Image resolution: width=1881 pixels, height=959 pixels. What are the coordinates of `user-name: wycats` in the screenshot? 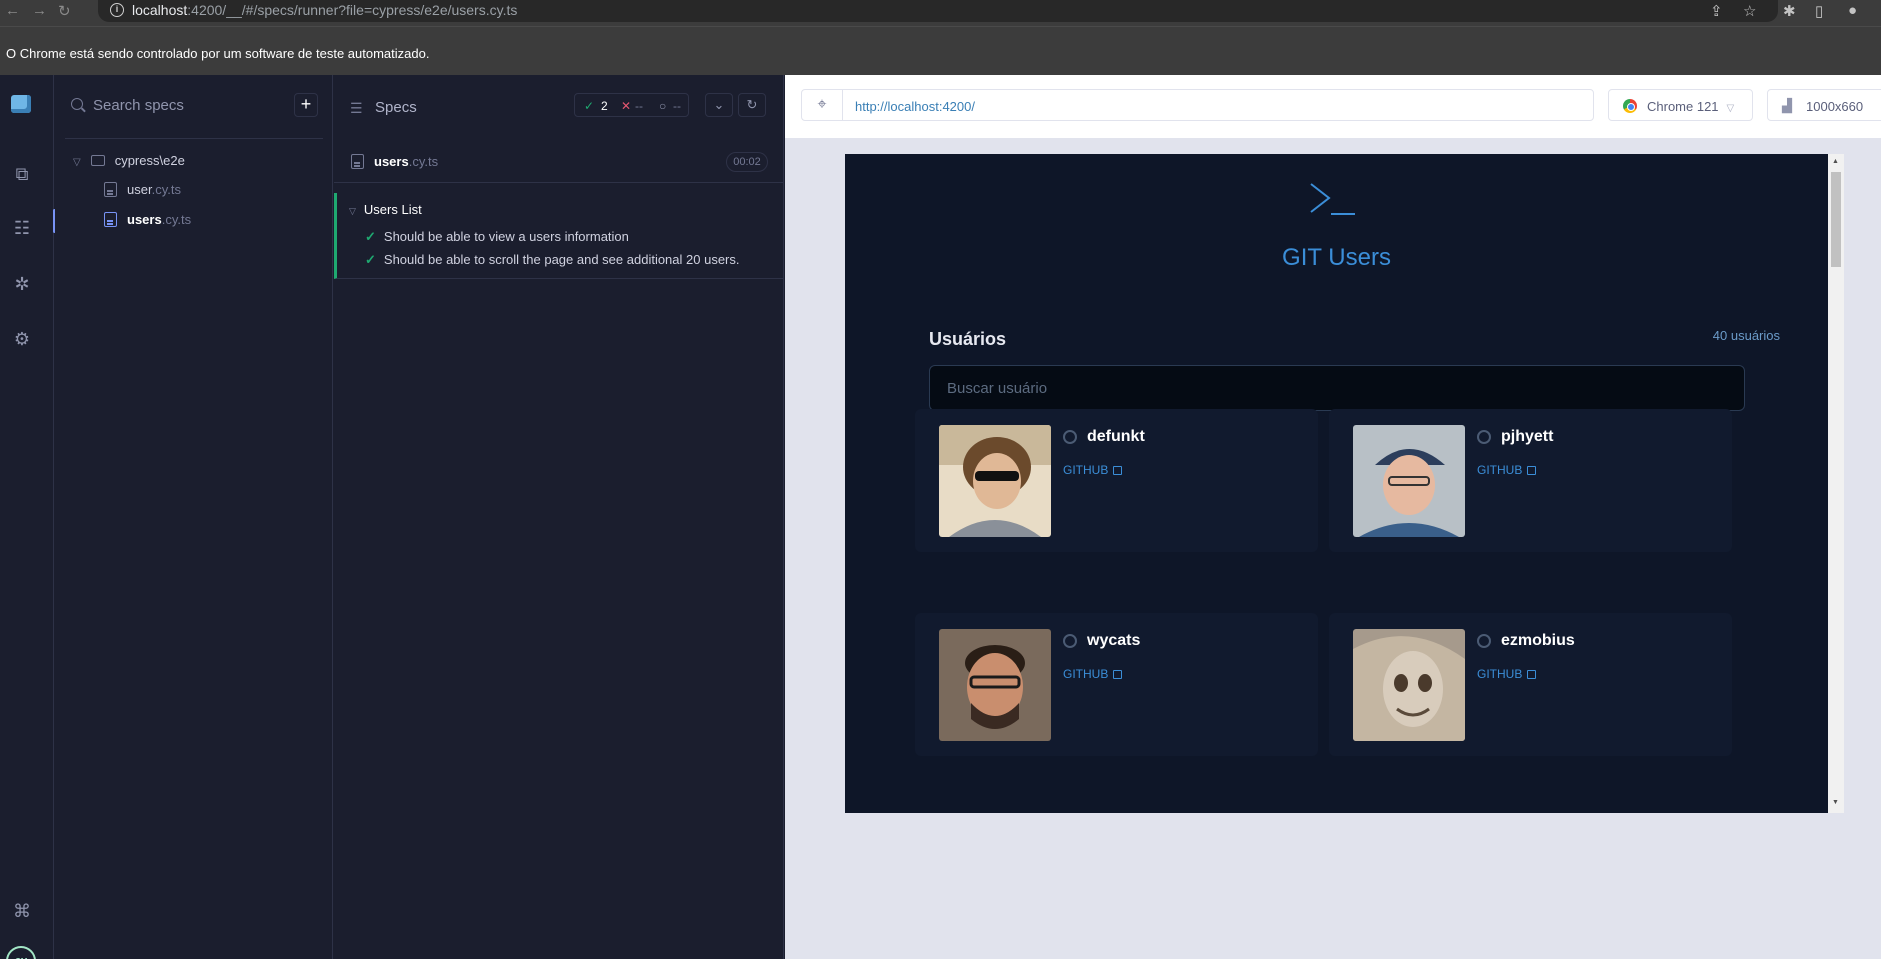 It's located at (1114, 640).